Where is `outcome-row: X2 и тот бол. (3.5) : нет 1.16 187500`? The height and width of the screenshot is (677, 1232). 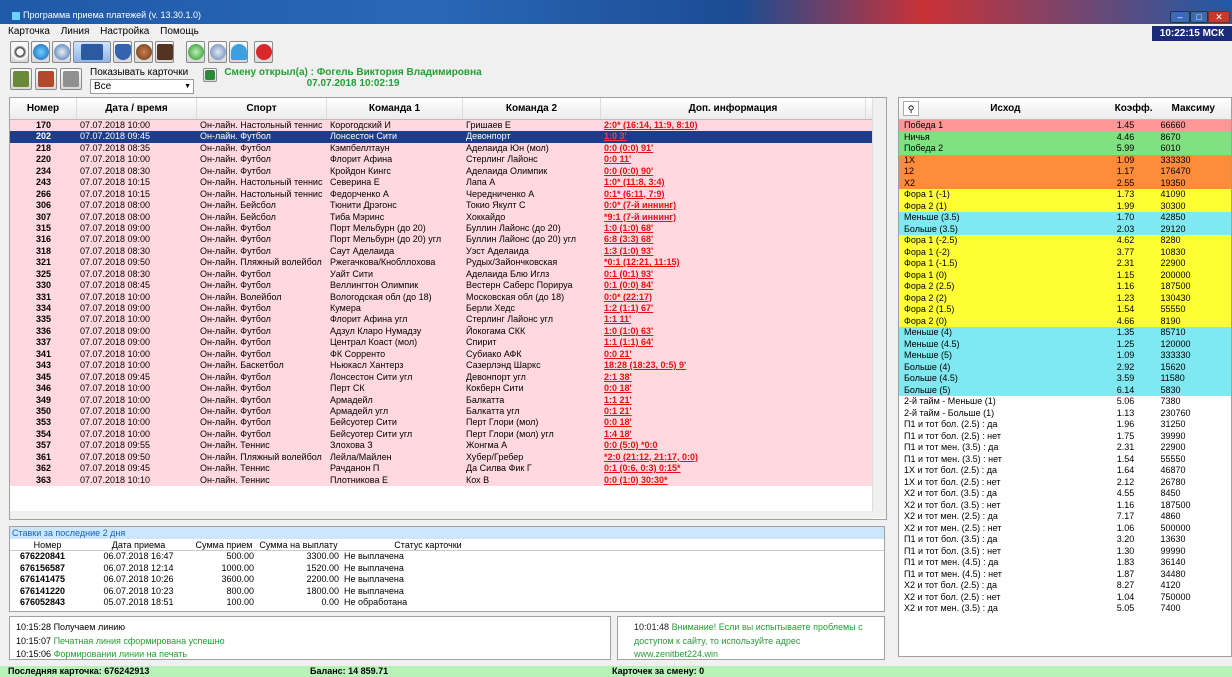
outcome-row: X2 и тот бол. (3.5) : нет 1.16 187500 is located at coordinates (1065, 506).